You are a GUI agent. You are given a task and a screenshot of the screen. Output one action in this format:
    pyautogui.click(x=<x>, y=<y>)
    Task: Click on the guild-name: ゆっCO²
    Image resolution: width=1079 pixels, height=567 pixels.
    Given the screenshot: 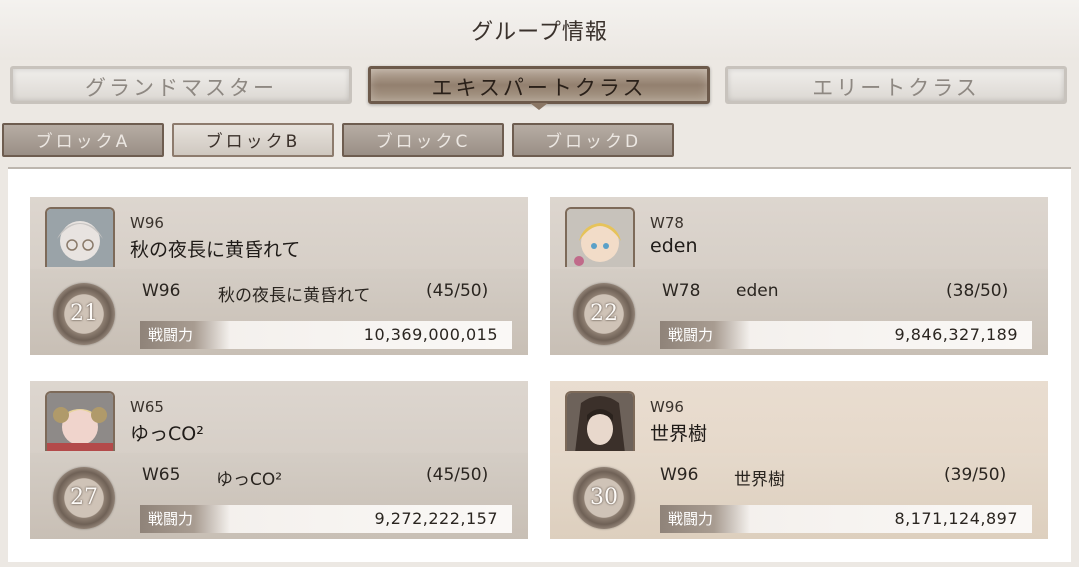 What is the action you would take?
    pyautogui.click(x=249, y=480)
    